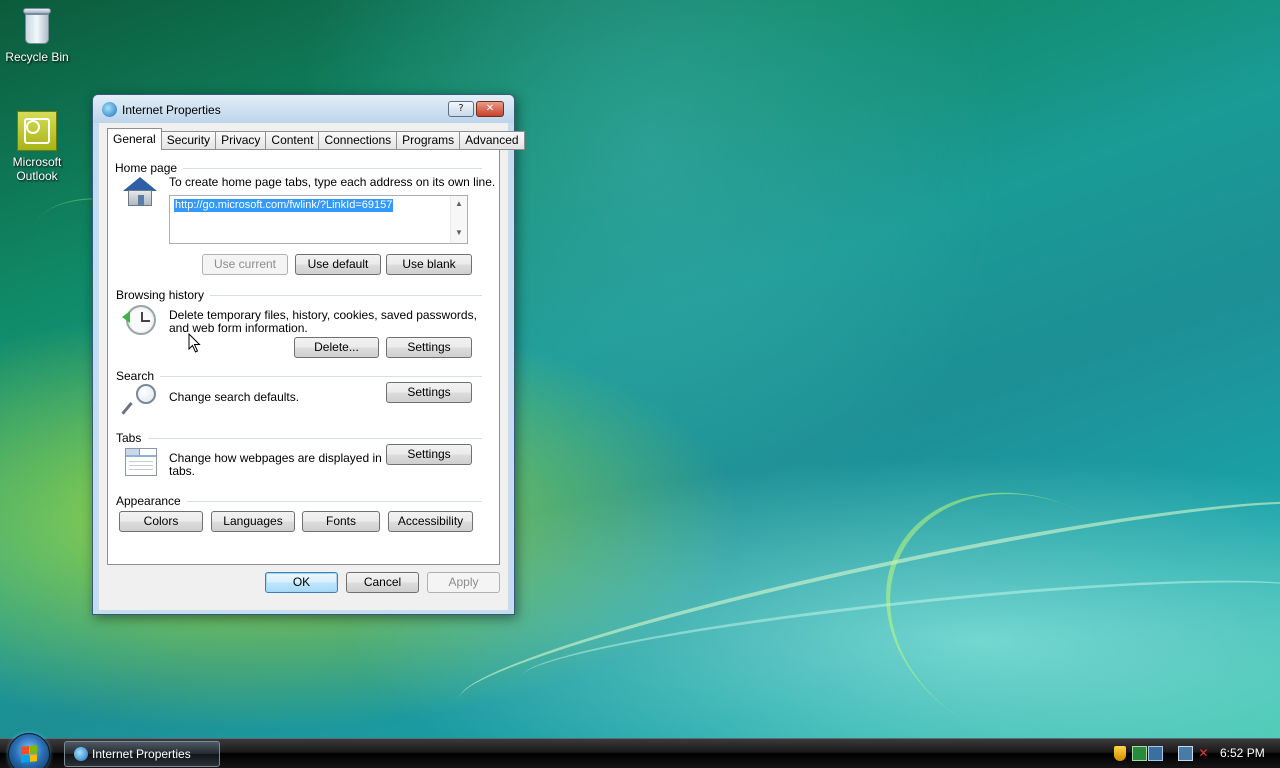 The width and height of the screenshot is (1280, 768). Describe the element at coordinates (1203, 753) in the screenshot. I see `volume-muted-icon: ✕` at that location.